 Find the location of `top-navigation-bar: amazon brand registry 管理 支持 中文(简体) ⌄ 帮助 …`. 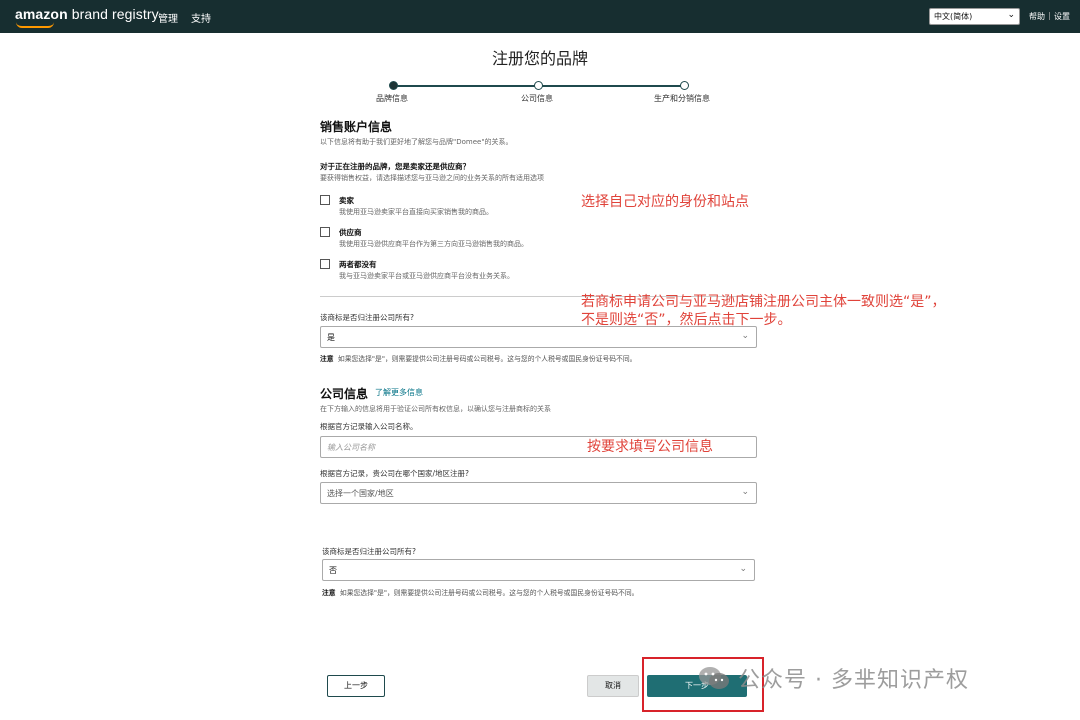

top-navigation-bar: amazon brand registry 管理 支持 中文(简体) ⌄ 帮助 … is located at coordinates (540, 16).